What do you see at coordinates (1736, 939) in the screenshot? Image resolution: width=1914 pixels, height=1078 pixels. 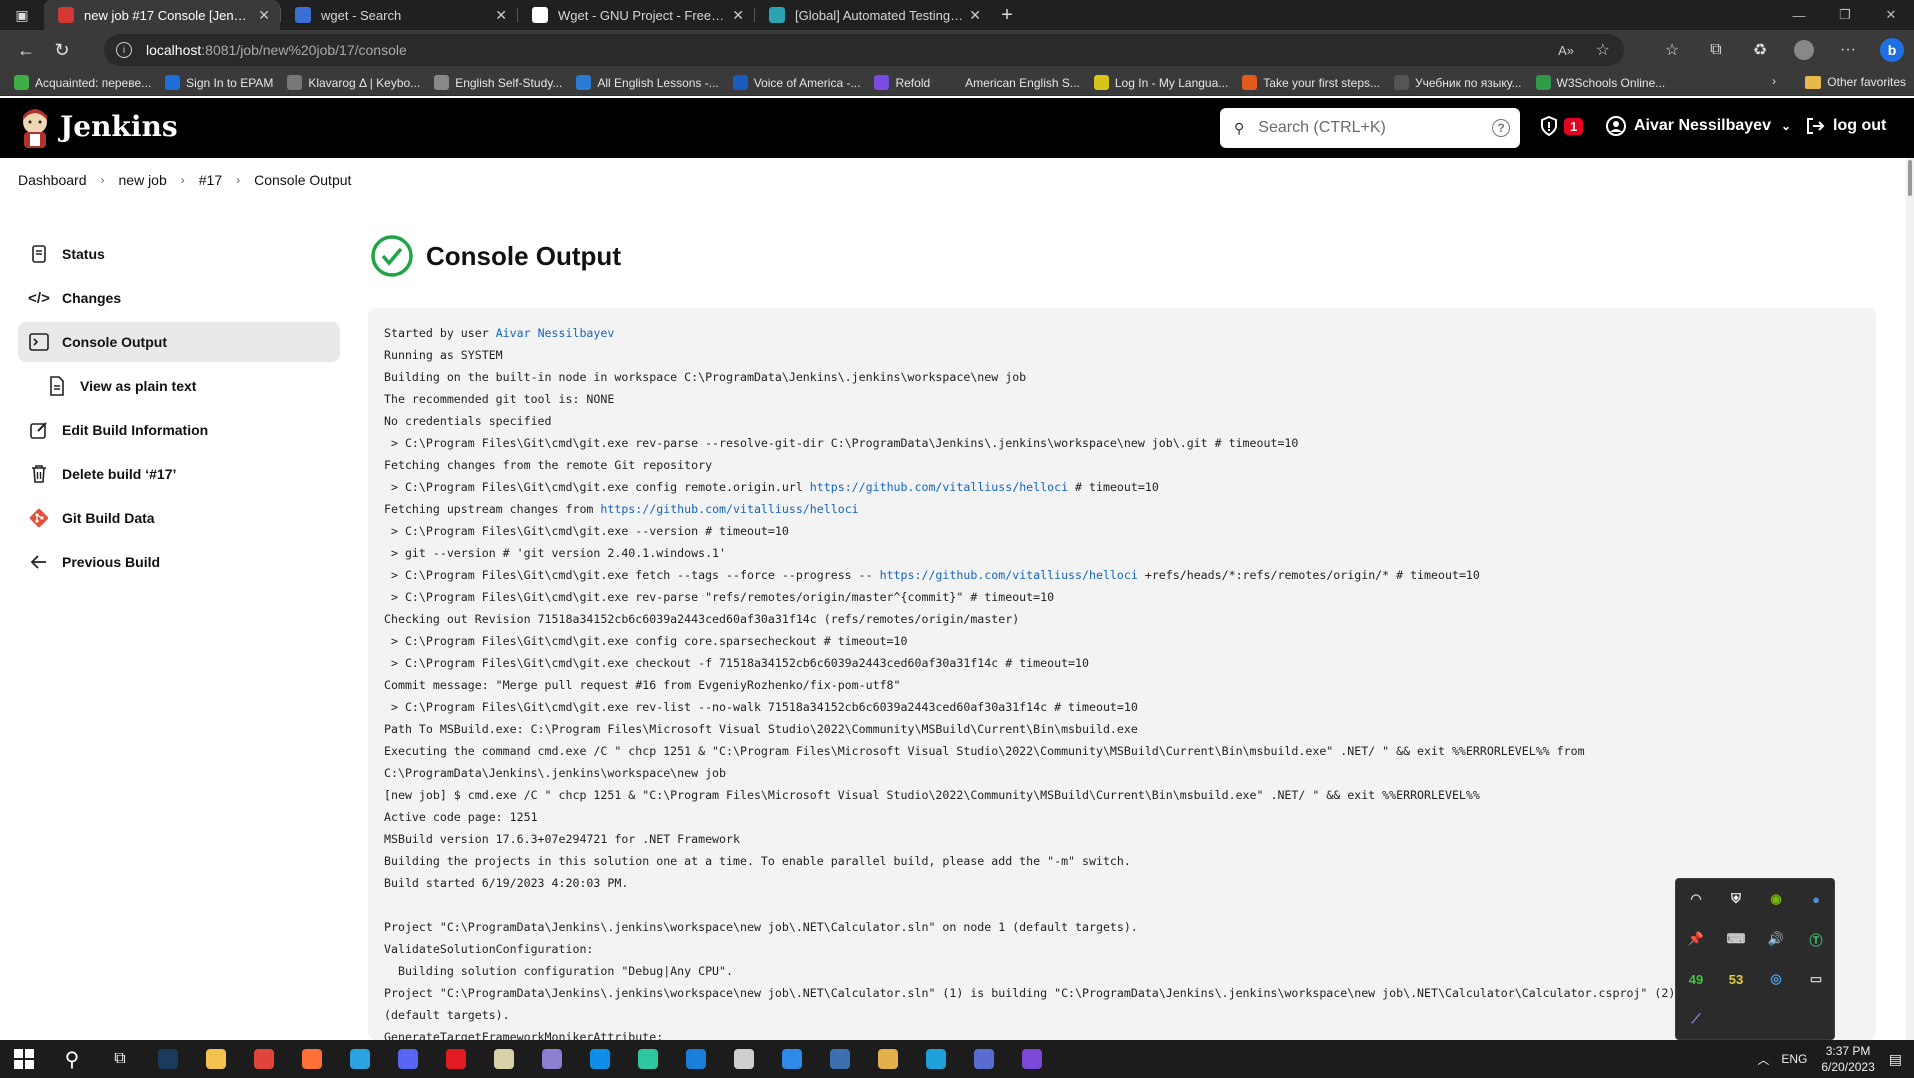 I see `keyboard-icon: ⌨` at bounding box center [1736, 939].